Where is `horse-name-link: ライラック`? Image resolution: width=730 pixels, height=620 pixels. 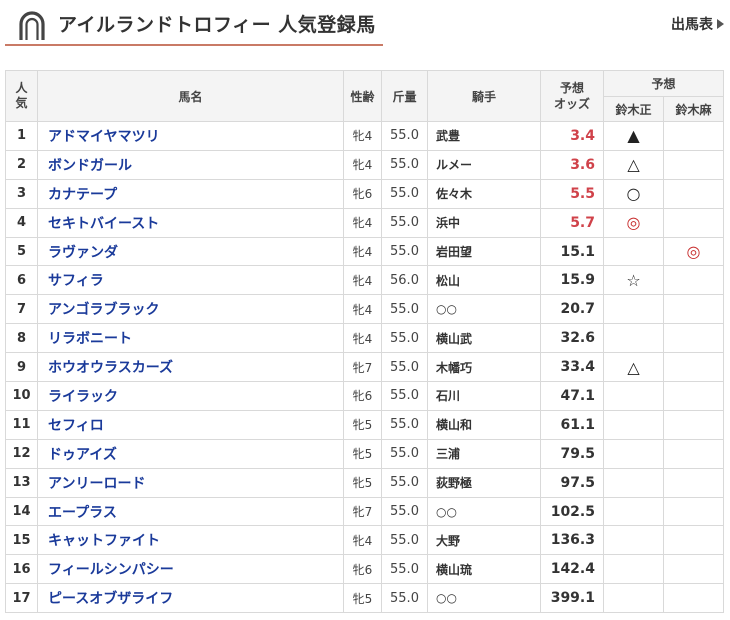
horse-name-link: ライラック is located at coordinates (190, 396).